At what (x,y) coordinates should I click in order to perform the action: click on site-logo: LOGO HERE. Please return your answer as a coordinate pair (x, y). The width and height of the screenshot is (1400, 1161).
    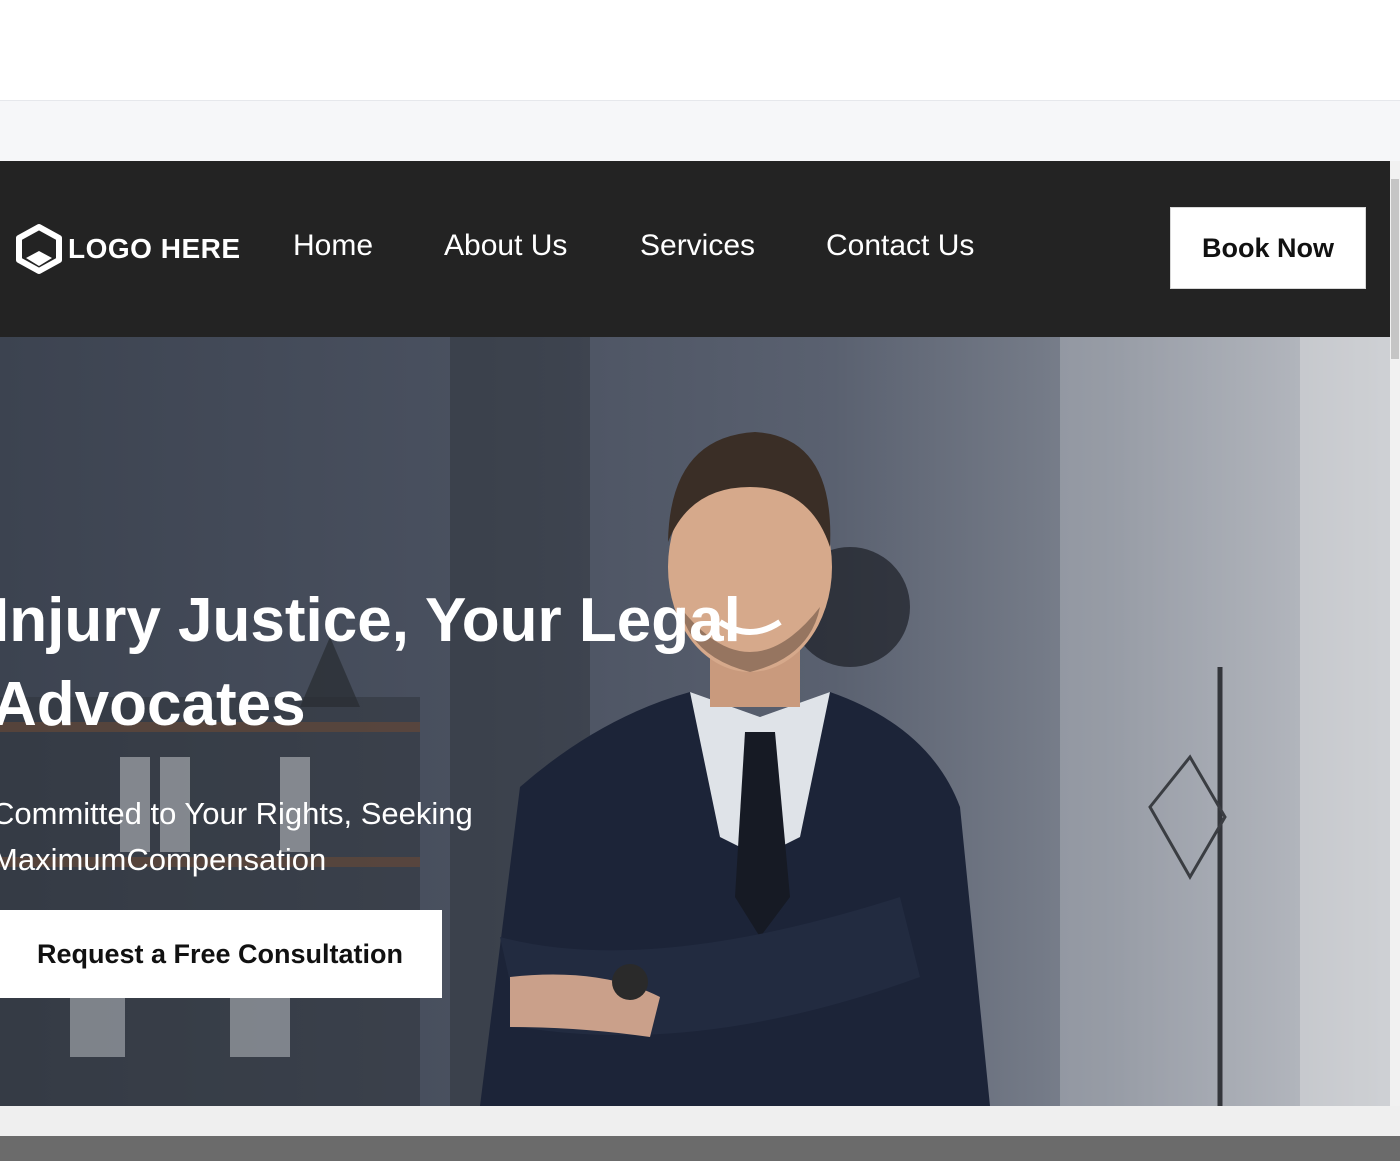
    Looking at the image, I should click on (127, 249).